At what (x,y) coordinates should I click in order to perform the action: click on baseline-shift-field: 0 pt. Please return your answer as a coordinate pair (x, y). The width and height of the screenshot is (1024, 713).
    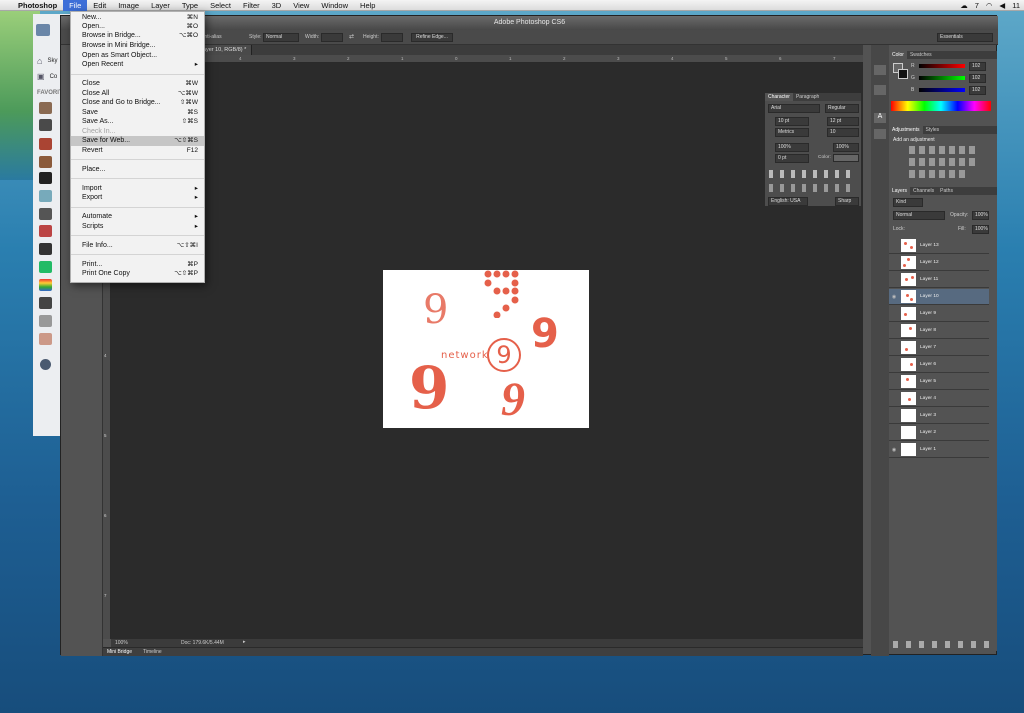
    Looking at the image, I should click on (792, 158).